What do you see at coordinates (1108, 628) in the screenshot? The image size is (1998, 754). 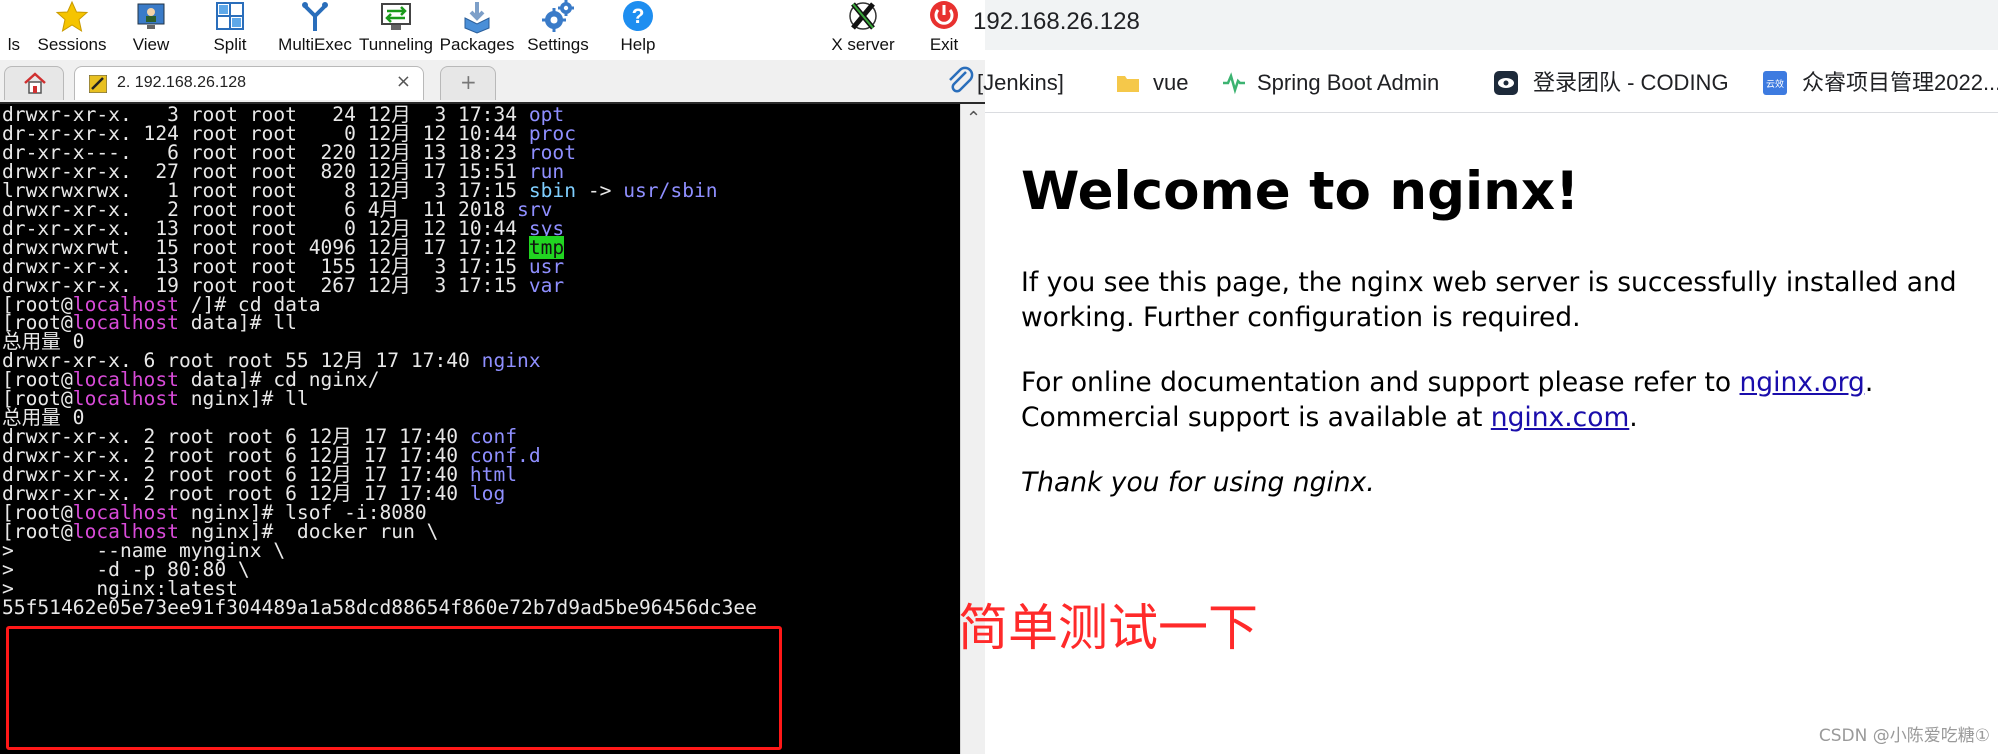 I see `annotation-text: 简单测试一下` at bounding box center [1108, 628].